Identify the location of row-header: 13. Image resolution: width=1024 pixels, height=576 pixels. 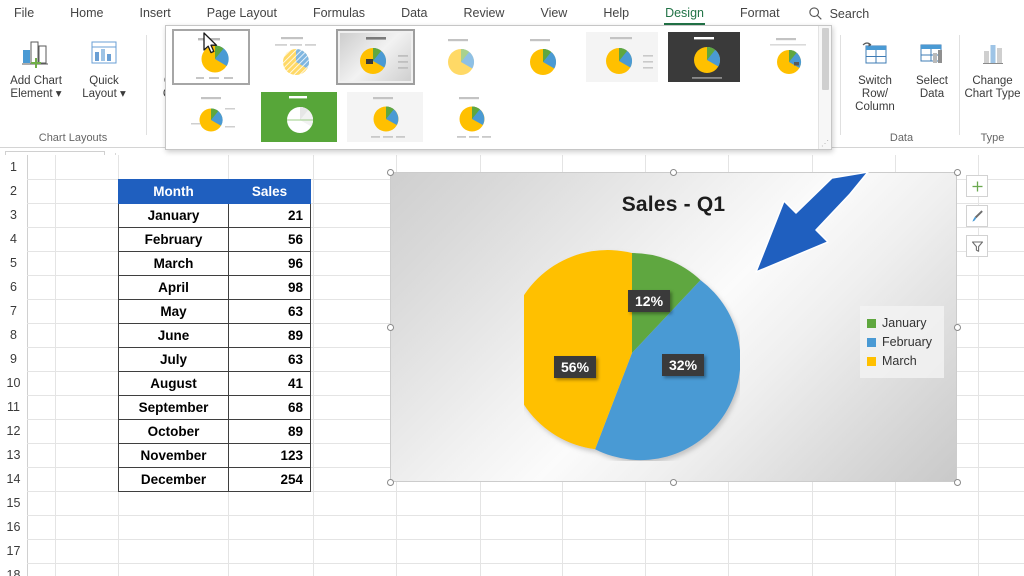
(13, 455).